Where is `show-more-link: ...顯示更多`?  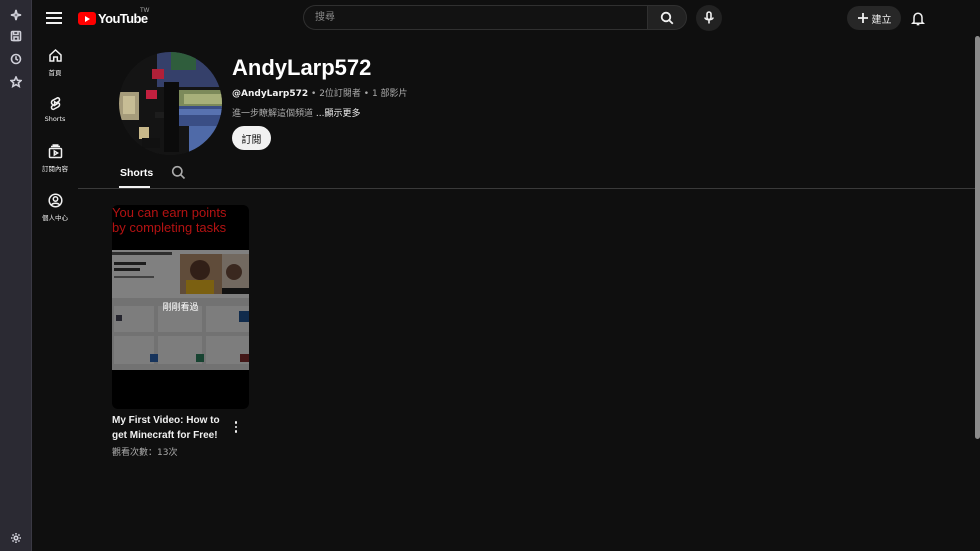
show-more-link: ...顯示更多 is located at coordinates (338, 114).